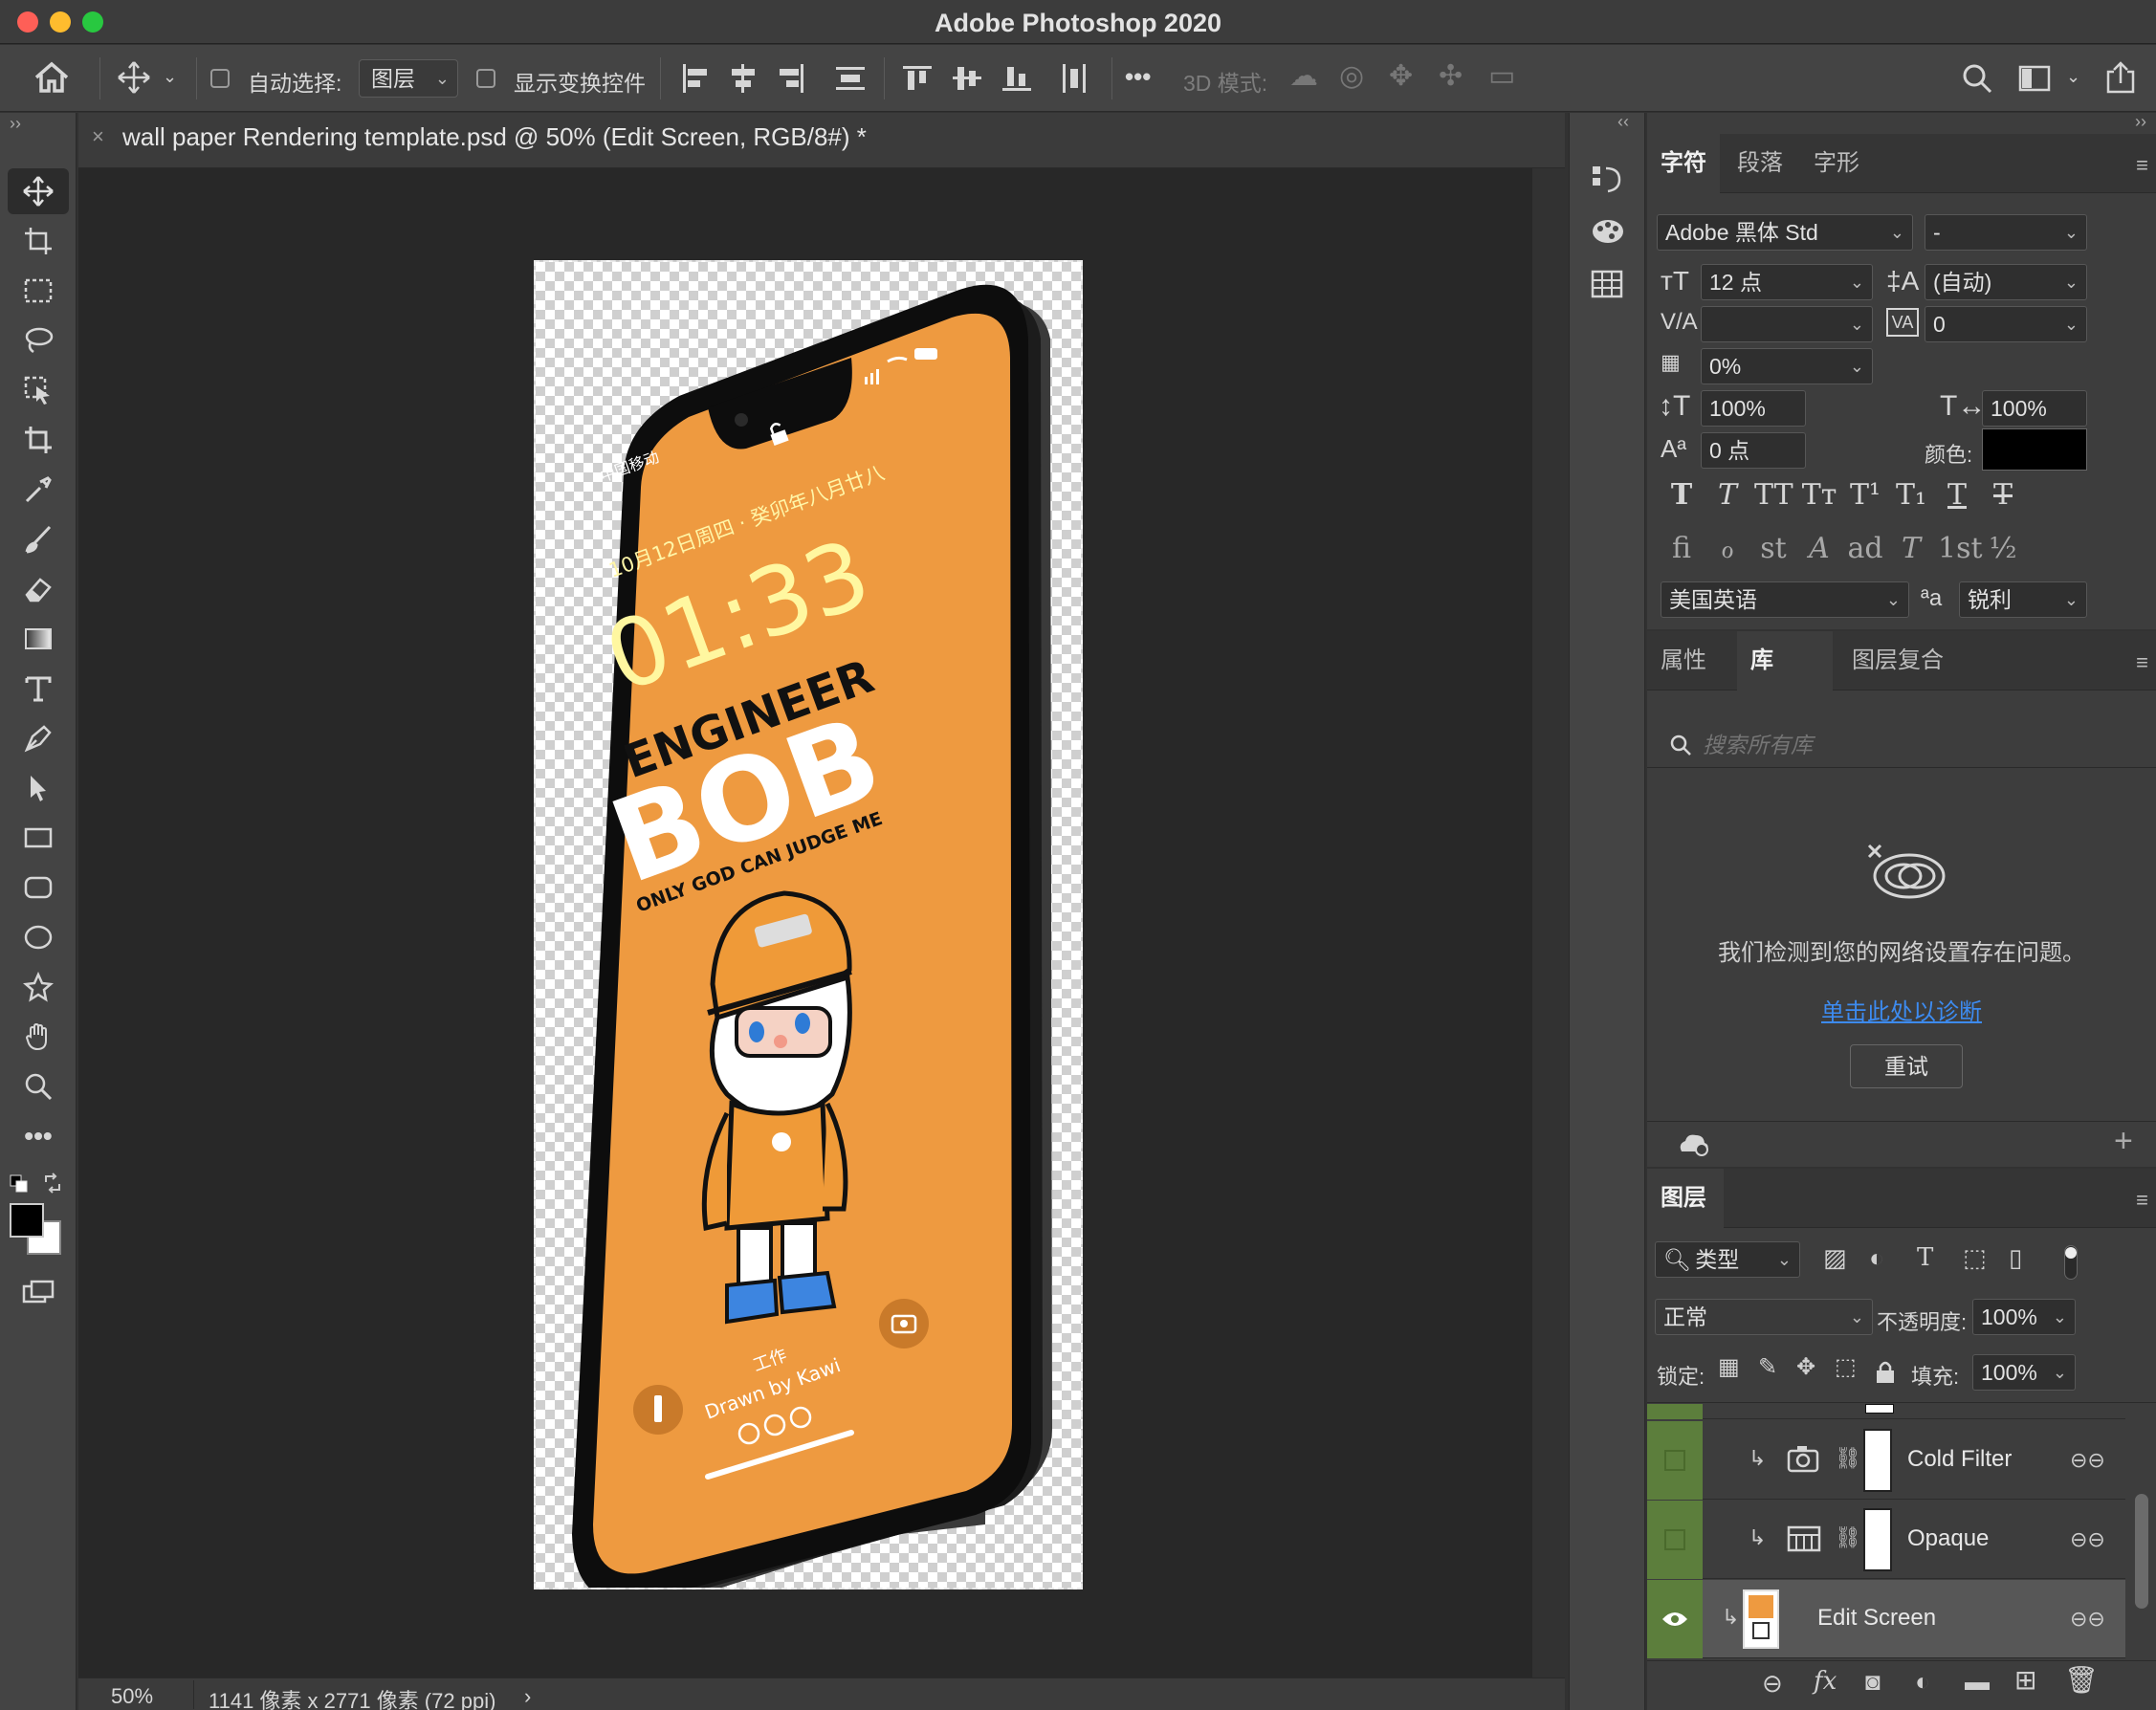  Describe the element at coordinates (967, 78) in the screenshot. I see `align-vertical-center-icon` at that location.